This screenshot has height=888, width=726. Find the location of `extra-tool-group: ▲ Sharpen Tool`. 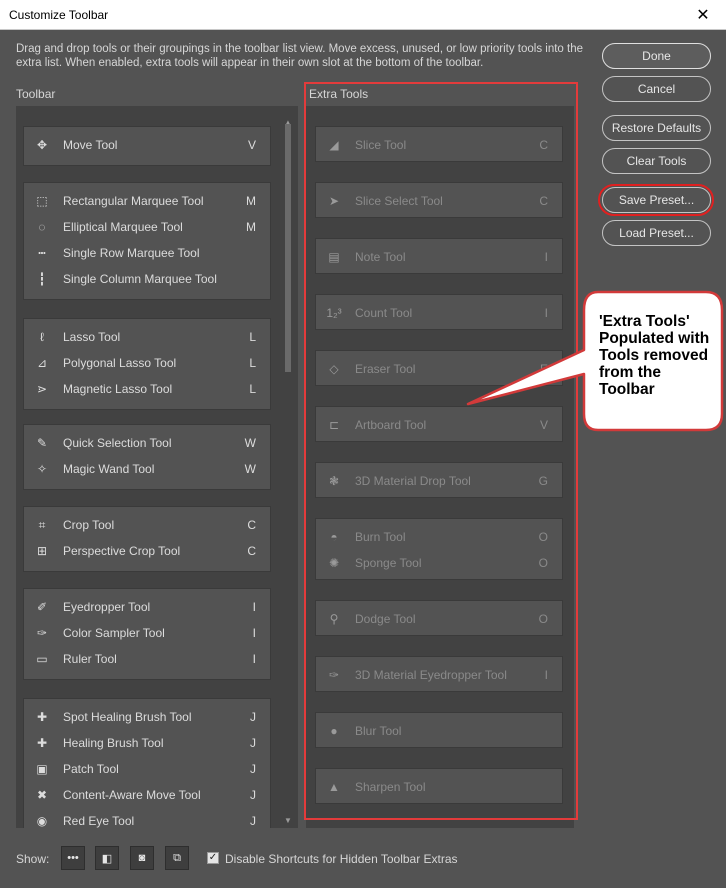

extra-tool-group: ▲ Sharpen Tool is located at coordinates (439, 786).